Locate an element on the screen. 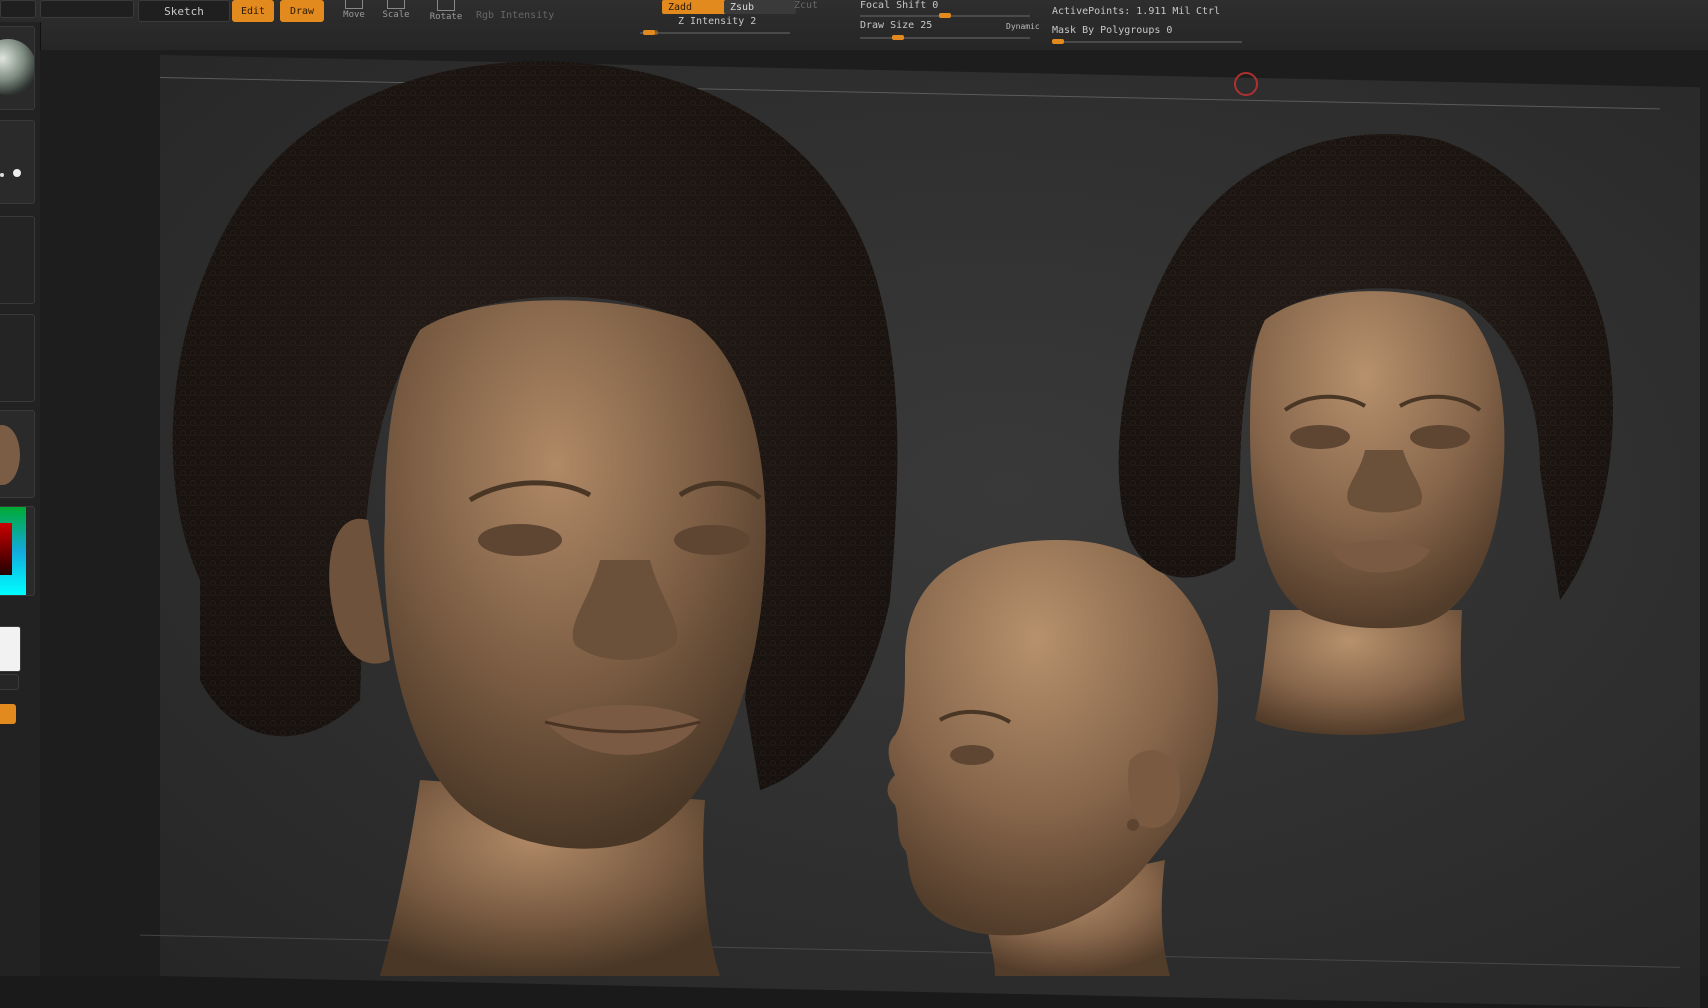  right-head-right-eye is located at coordinates (1440, 437).